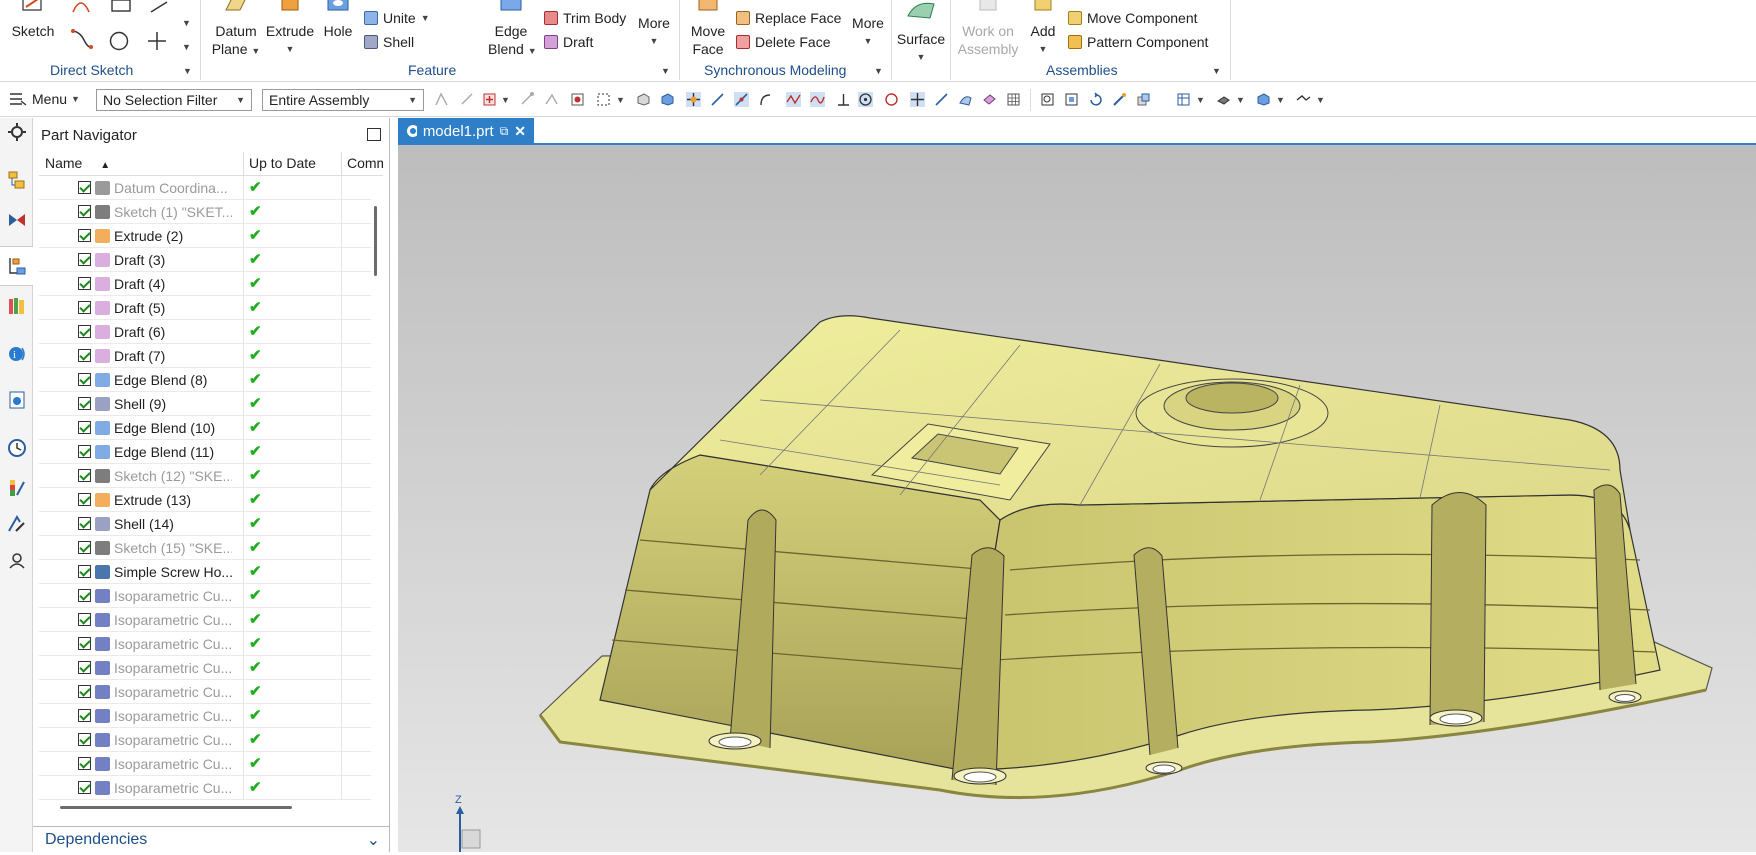 Image resolution: width=1756 pixels, height=855 pixels. What do you see at coordinates (1119, 99) in the screenshot?
I see `pan-icon` at bounding box center [1119, 99].